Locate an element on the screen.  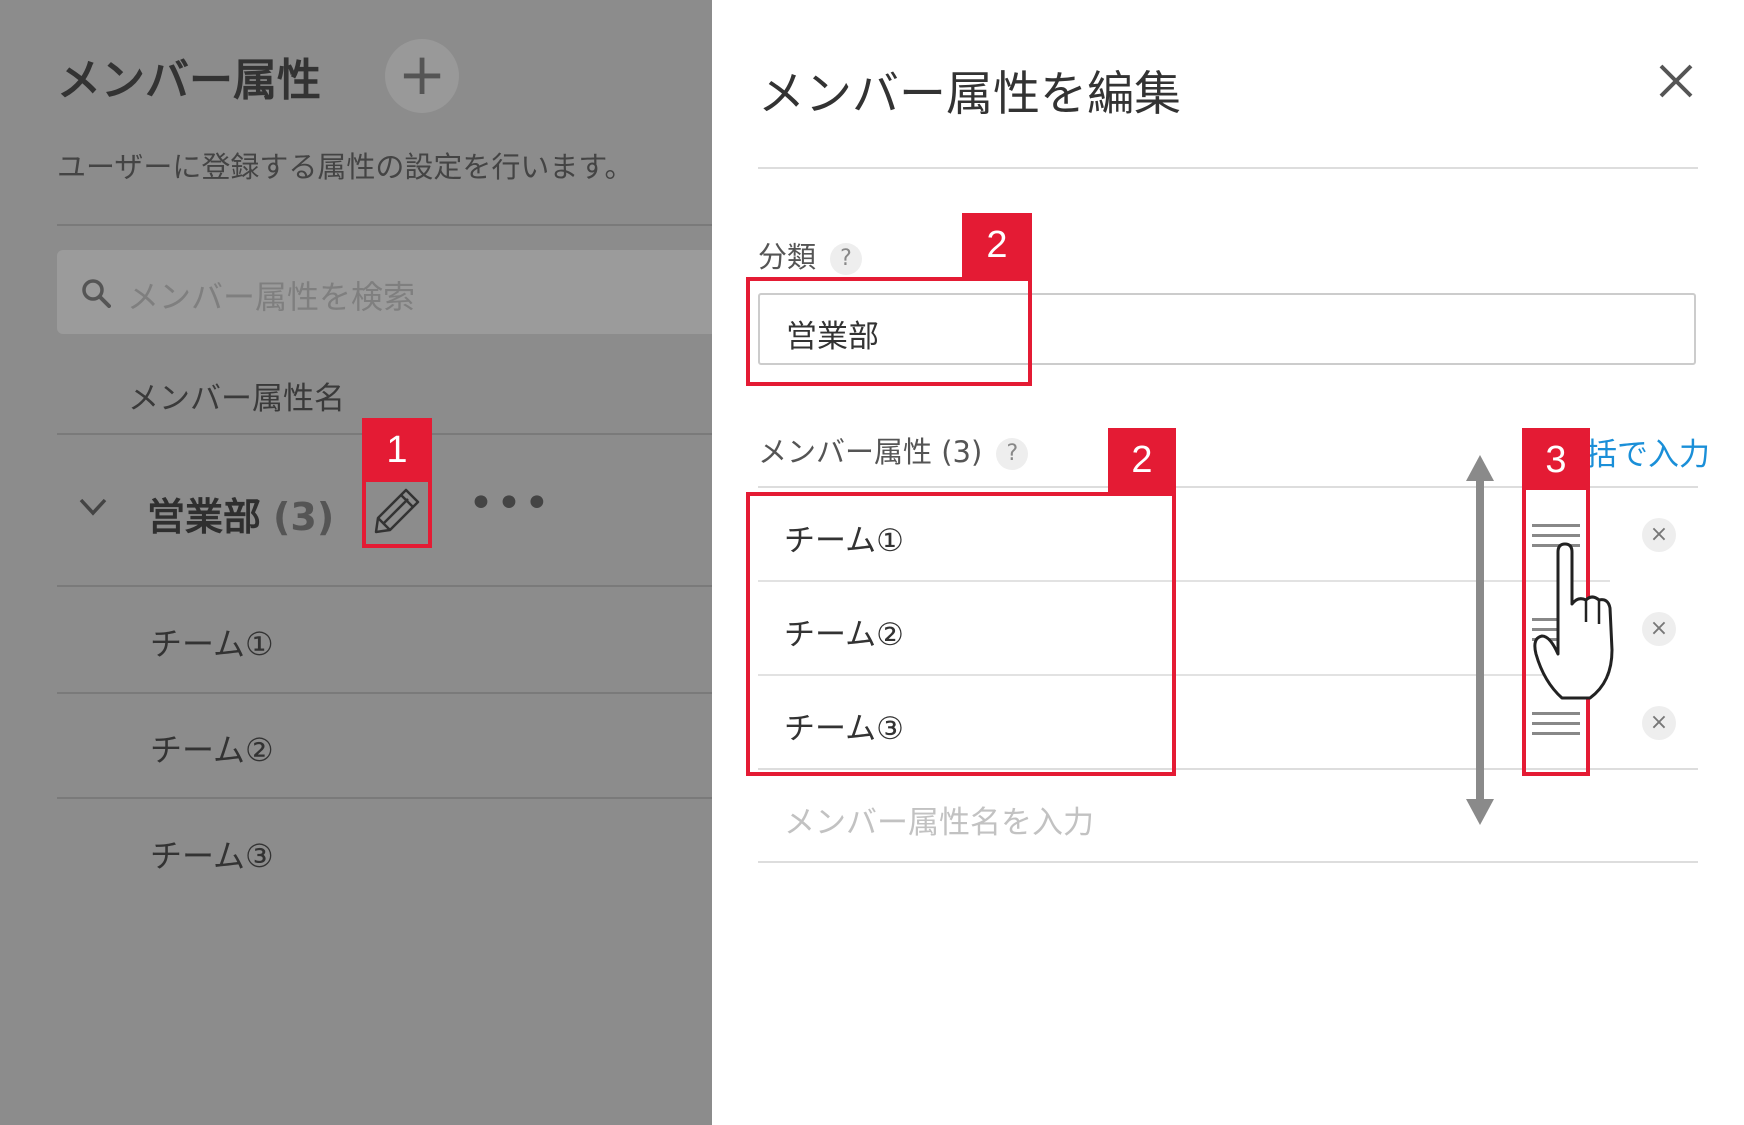
search-icon is located at coordinates (96, 293).